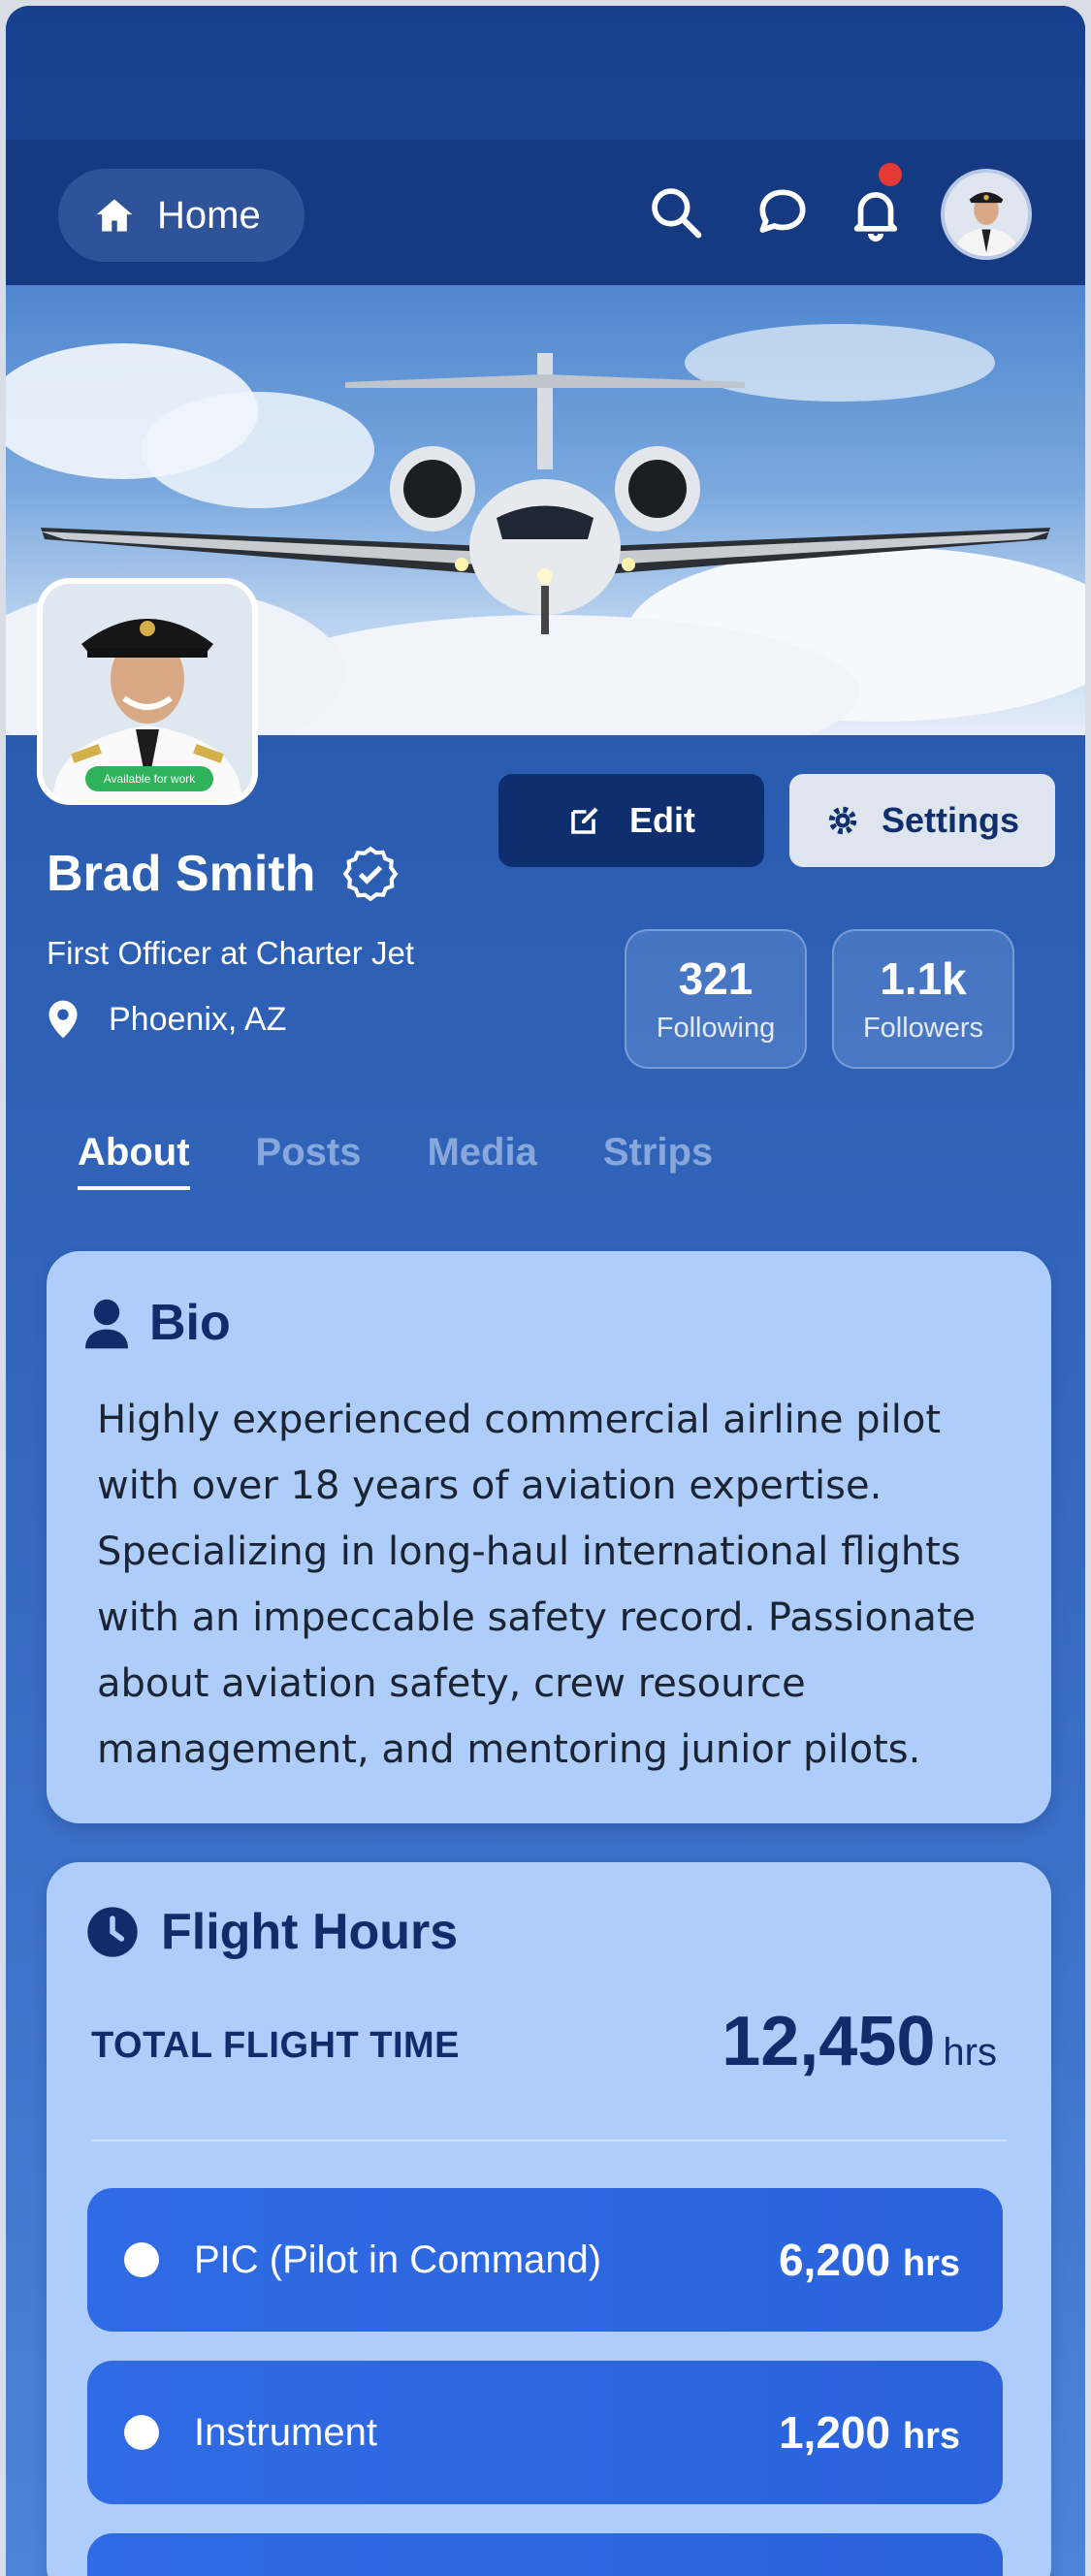  What do you see at coordinates (923, 978) in the screenshot?
I see `stat-value: 1.1k` at bounding box center [923, 978].